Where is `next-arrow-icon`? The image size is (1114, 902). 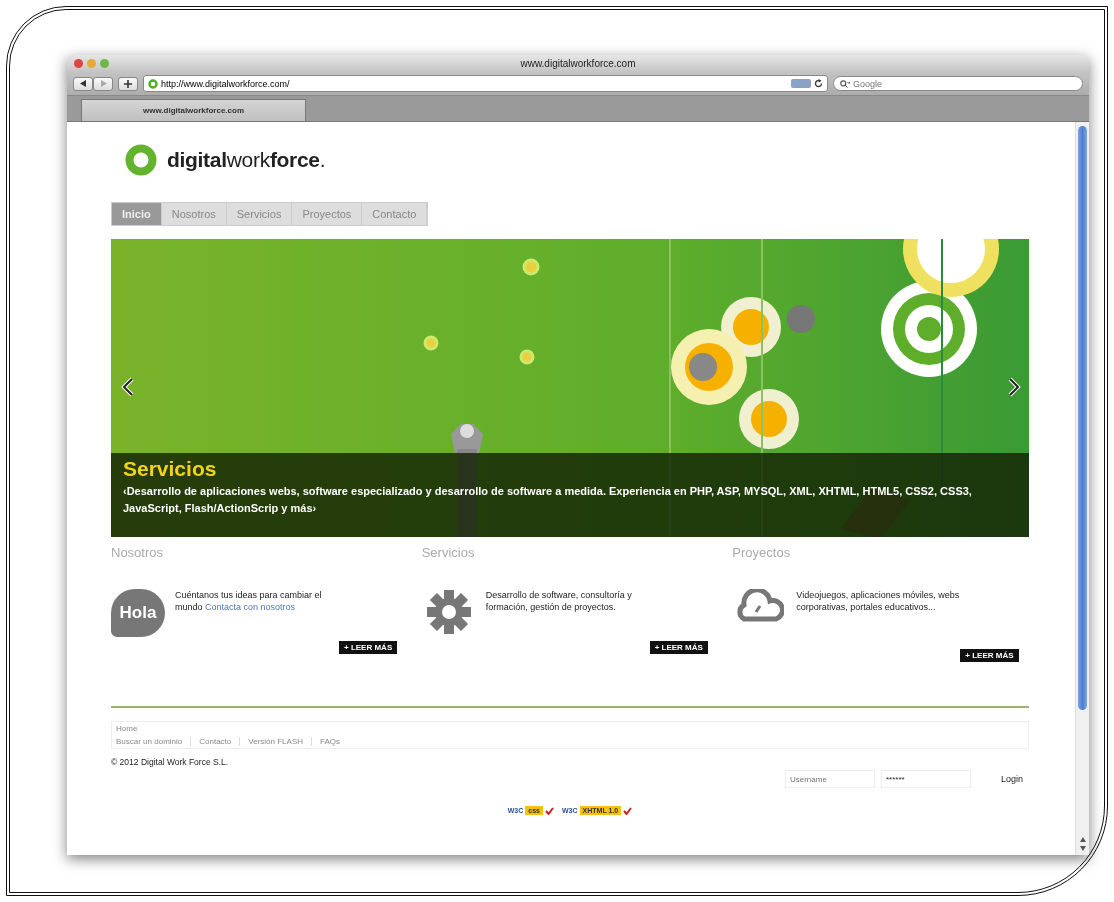
next-arrow-icon is located at coordinates (1014, 387).